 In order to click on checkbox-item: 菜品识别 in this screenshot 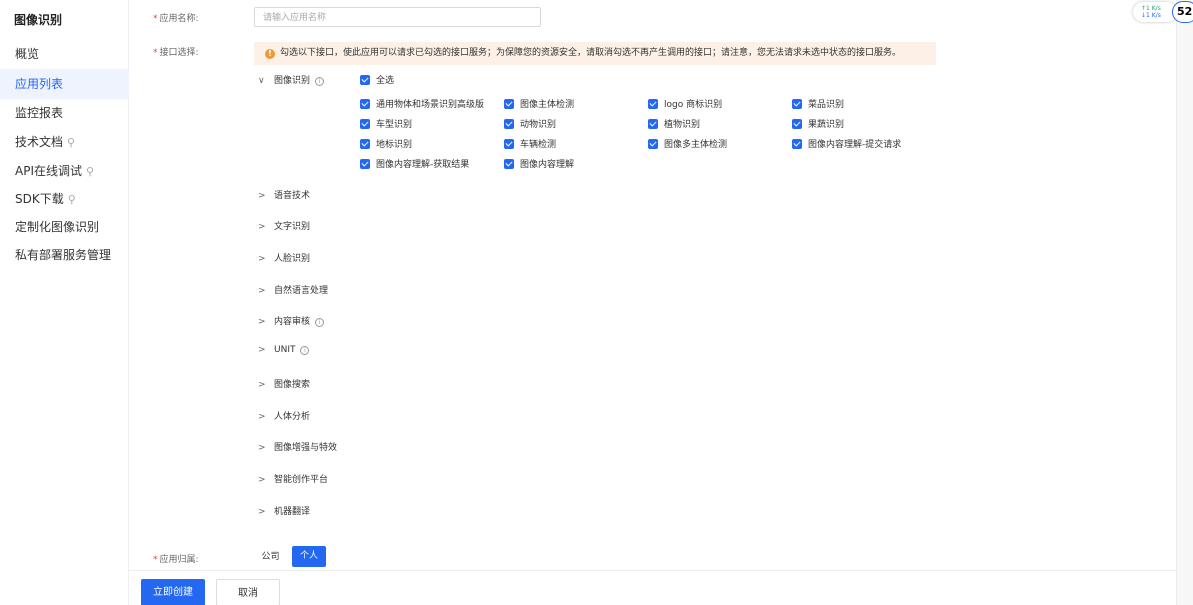, I will do `click(818, 103)`.